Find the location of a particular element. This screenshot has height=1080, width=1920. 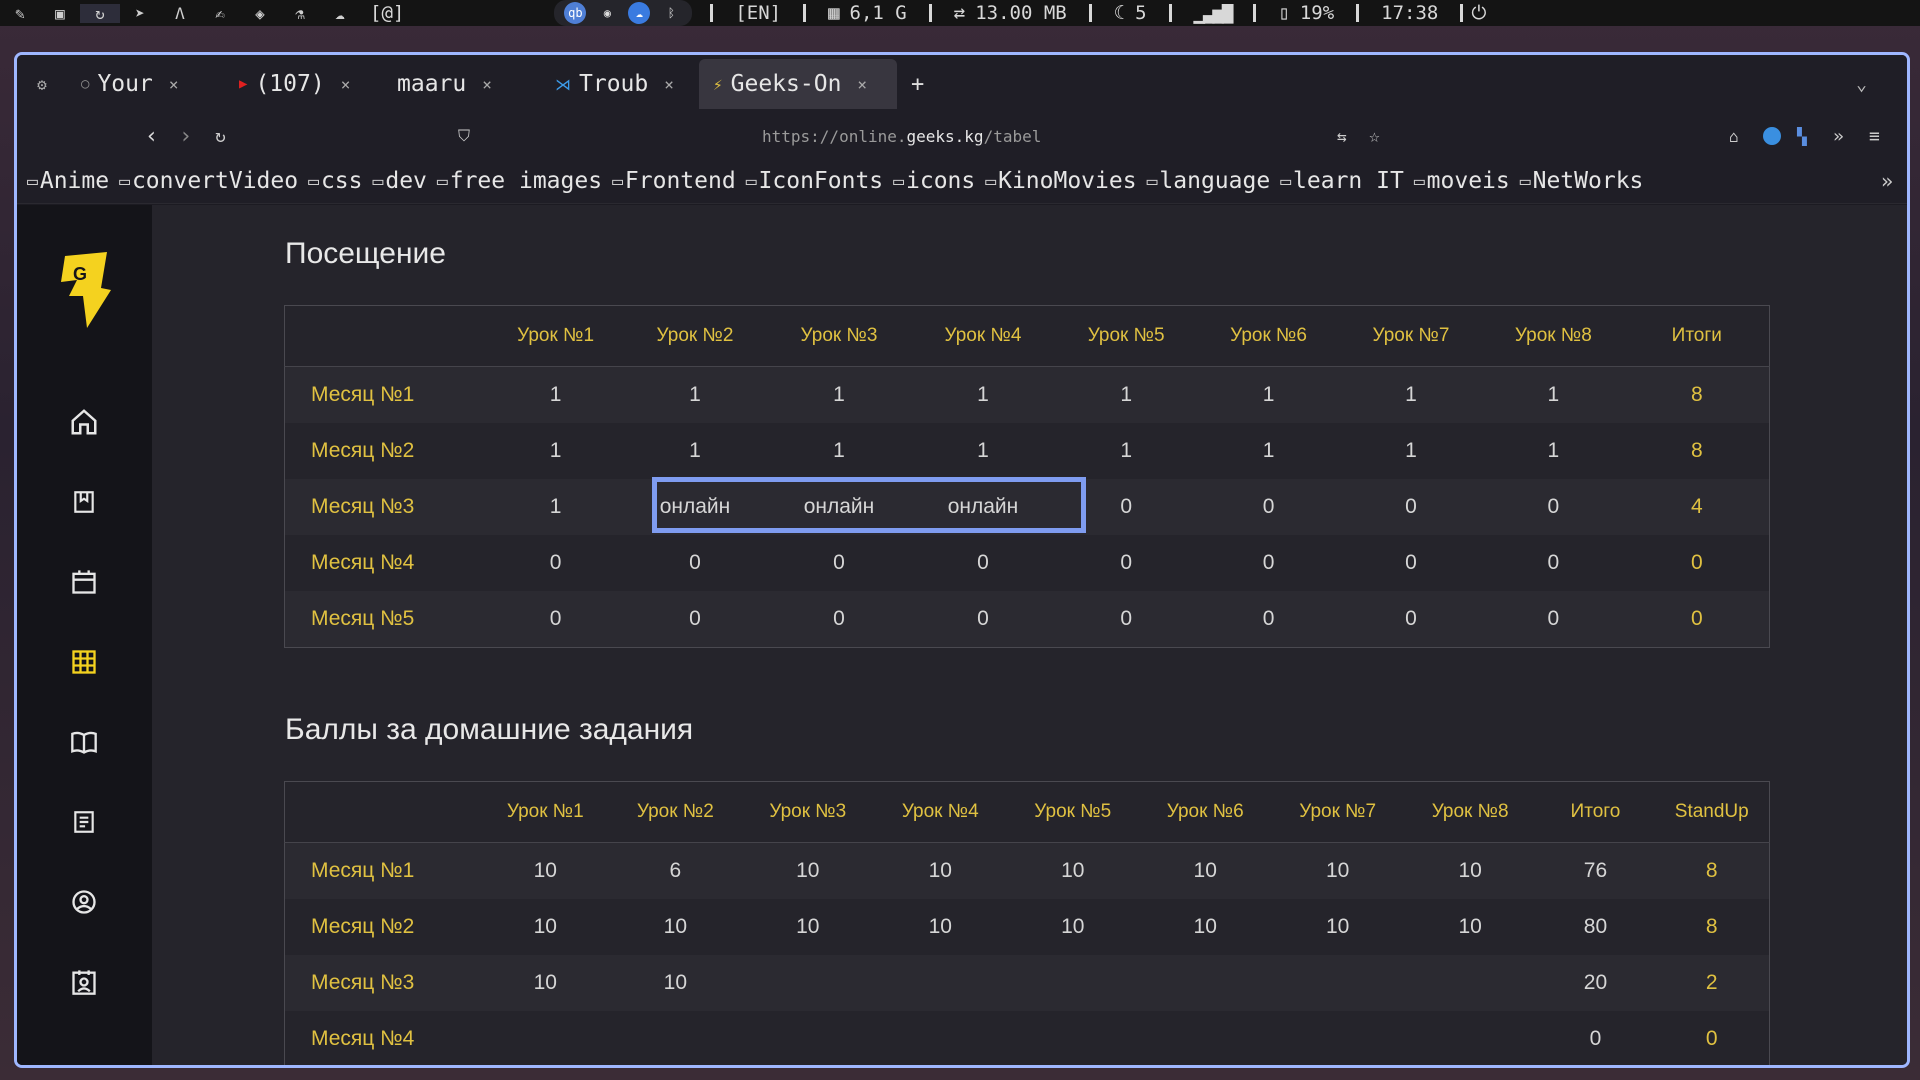

reload-icon: ↻ is located at coordinates (220, 136).